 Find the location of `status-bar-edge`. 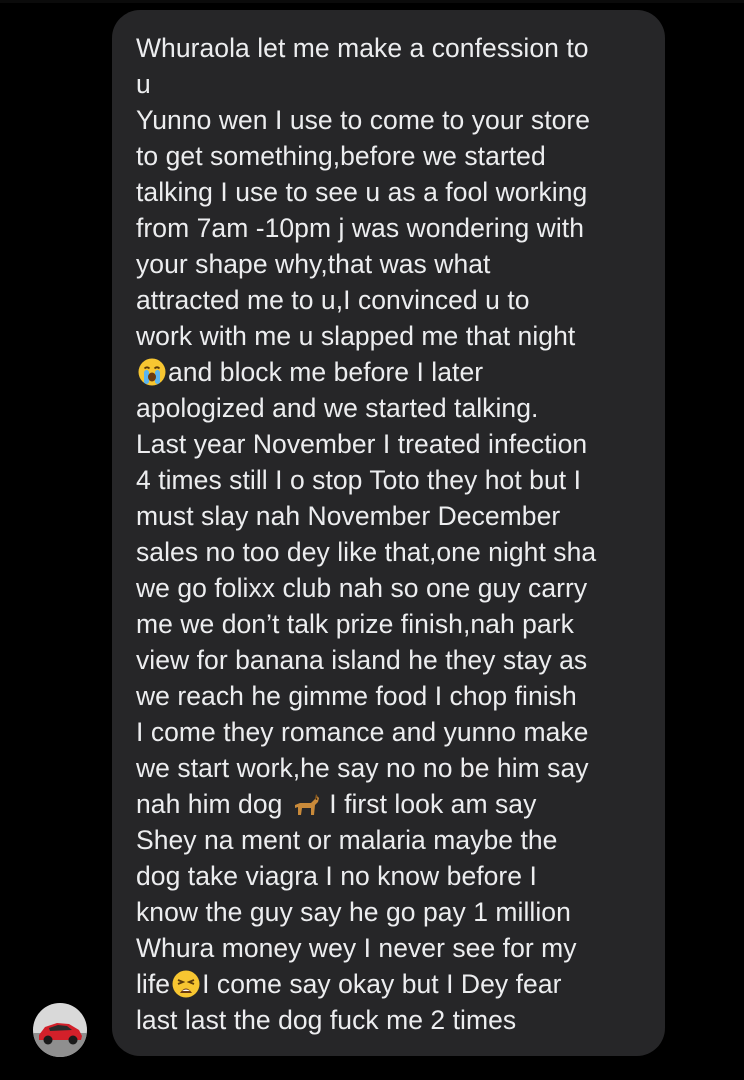

status-bar-edge is located at coordinates (372, 1).